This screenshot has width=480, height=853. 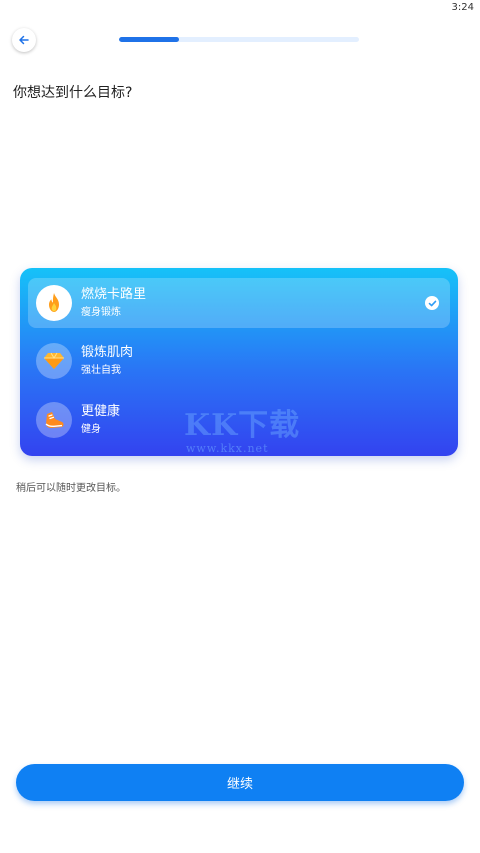 I want to click on hint-text: 稍后可以随时更改目标。, so click(x=71, y=488).